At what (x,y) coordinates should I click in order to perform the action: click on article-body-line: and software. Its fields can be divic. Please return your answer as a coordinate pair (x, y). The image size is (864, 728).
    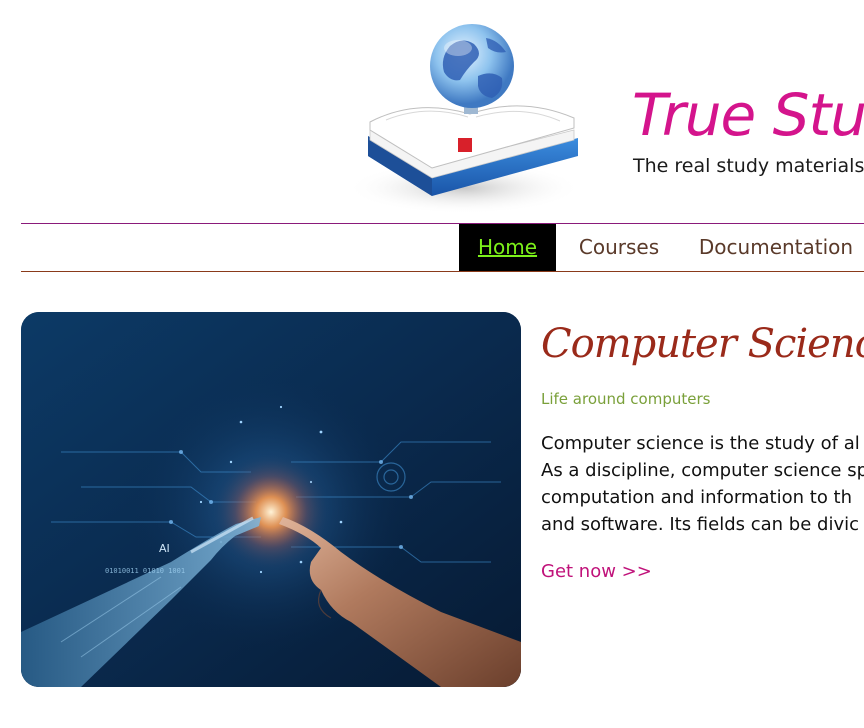
    Looking at the image, I should click on (700, 524).